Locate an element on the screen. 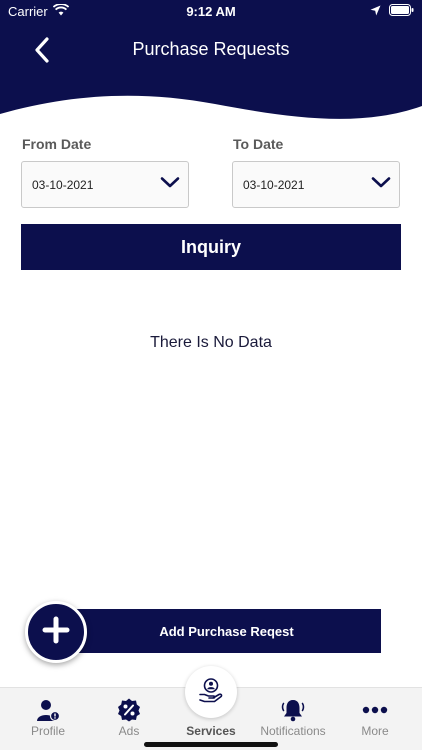  status-bar: Carrier 9:12 AM is located at coordinates (211, 12).